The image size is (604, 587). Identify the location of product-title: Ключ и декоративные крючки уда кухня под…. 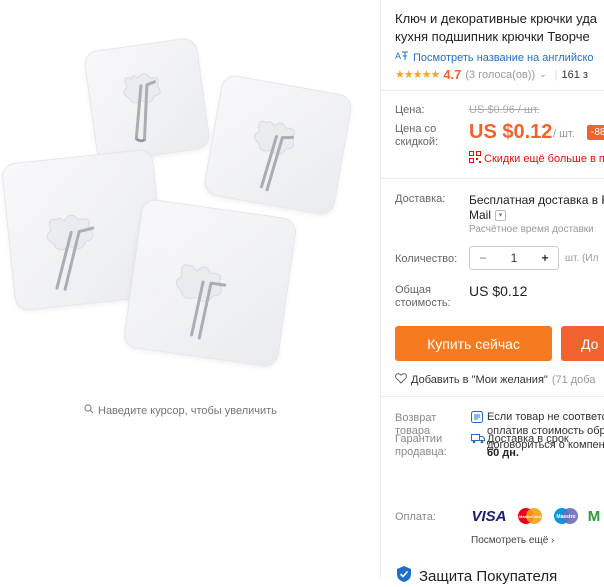
(496, 27).